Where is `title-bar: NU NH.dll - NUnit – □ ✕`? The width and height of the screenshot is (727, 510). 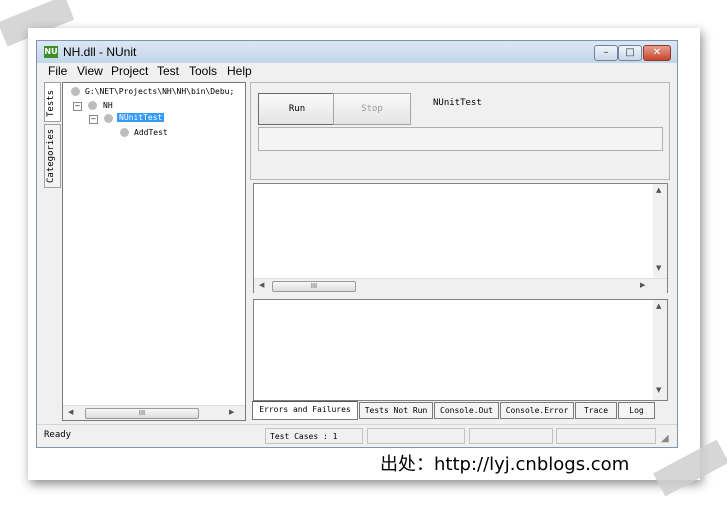
title-bar: NU NH.dll - NUnit – □ ✕ is located at coordinates (357, 52).